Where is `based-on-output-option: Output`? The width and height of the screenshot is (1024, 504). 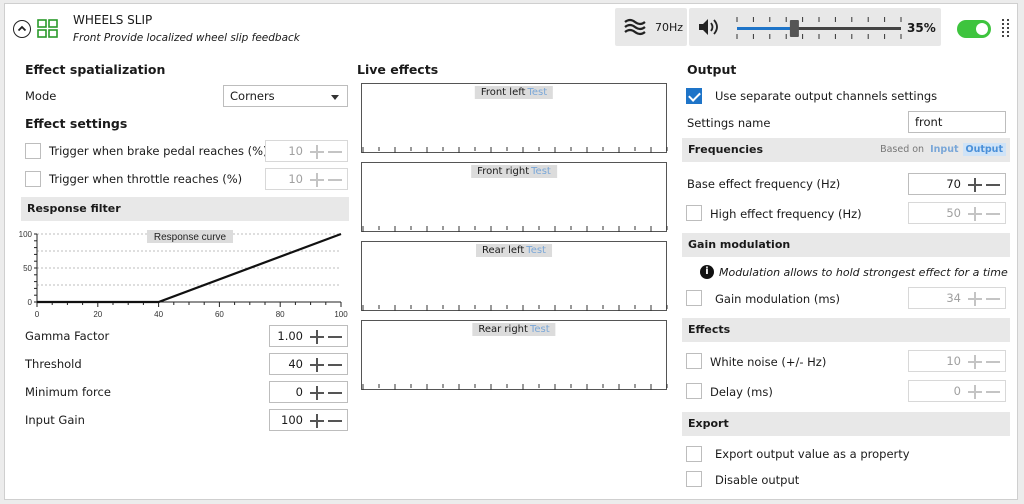 based-on-output-option: Output is located at coordinates (984, 149).